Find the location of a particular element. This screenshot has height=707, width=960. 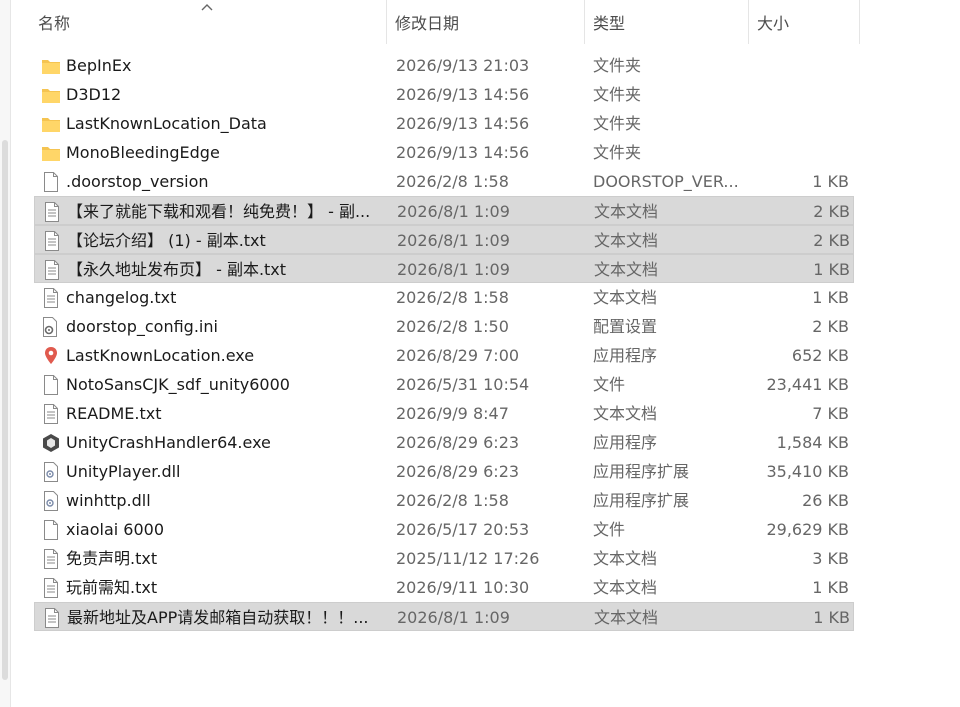

file-size: 652 KB is located at coordinates (820, 355).